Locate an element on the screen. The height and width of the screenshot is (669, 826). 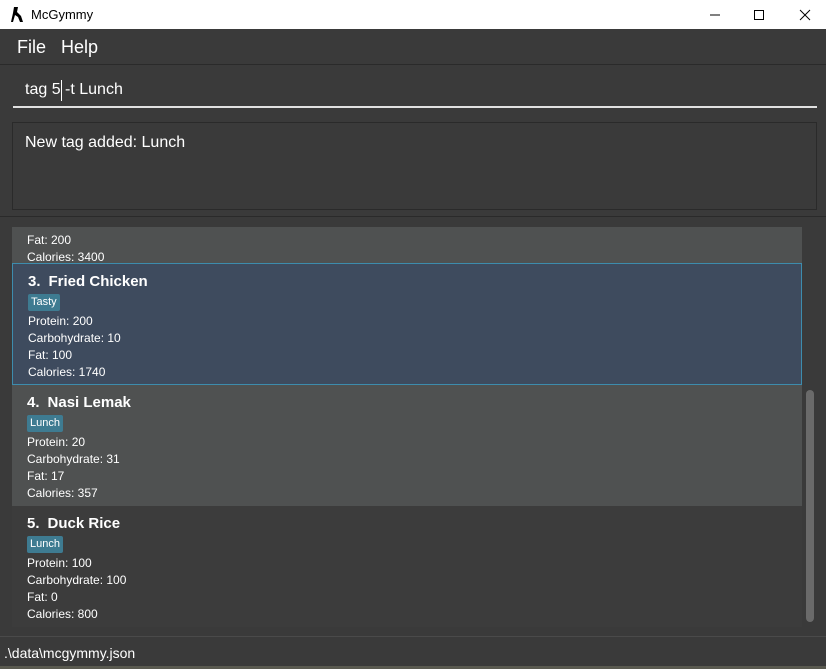
carbohydrate-value: Carbohydrate: 31 is located at coordinates (73, 459).